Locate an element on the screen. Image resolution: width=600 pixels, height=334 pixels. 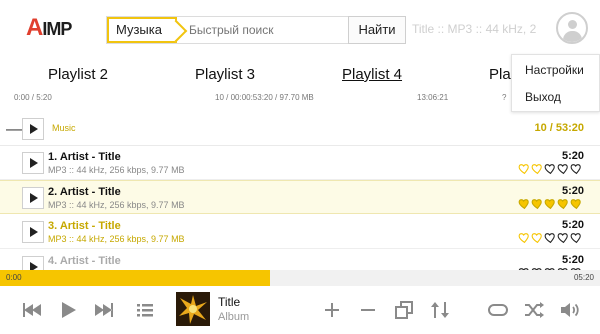
user-avatar-icon is located at coordinates (572, 28).